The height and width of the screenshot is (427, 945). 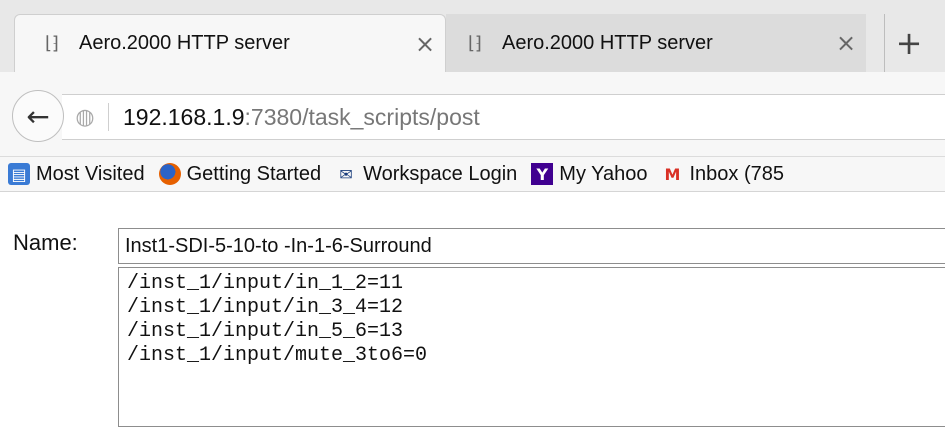 I want to click on script-line: /inst_1/input/in_5_6=13, so click(x=265, y=331).